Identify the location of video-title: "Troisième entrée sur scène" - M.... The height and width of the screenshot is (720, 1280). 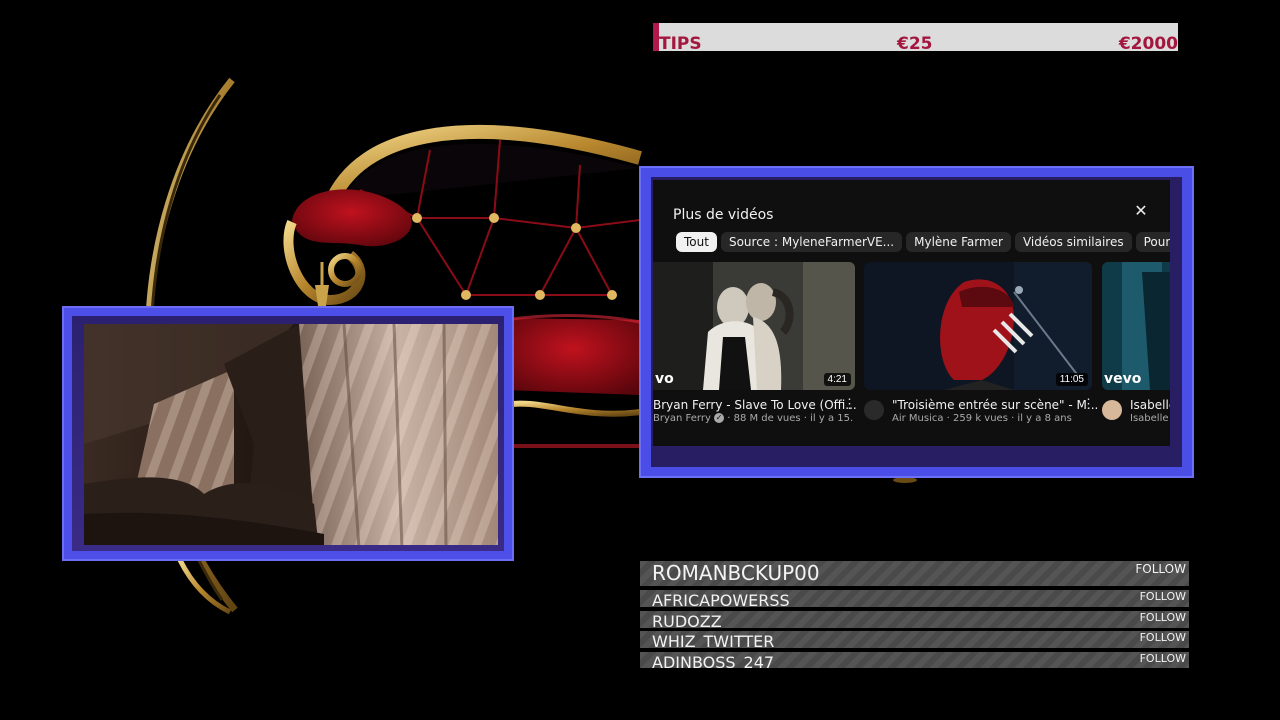
(995, 405).